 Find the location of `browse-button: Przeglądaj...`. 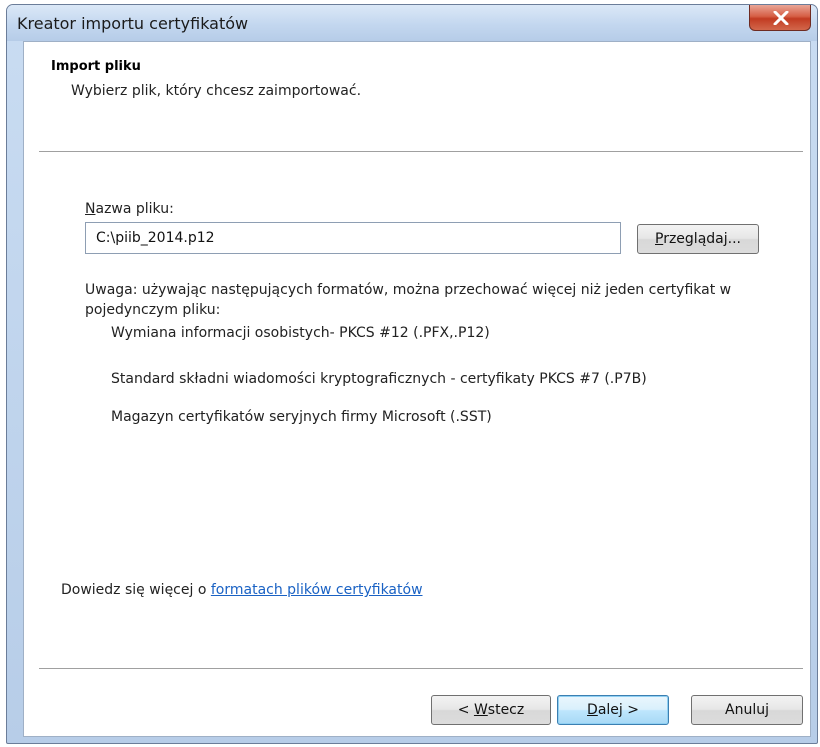

browse-button: Przeglądaj... is located at coordinates (698, 239).